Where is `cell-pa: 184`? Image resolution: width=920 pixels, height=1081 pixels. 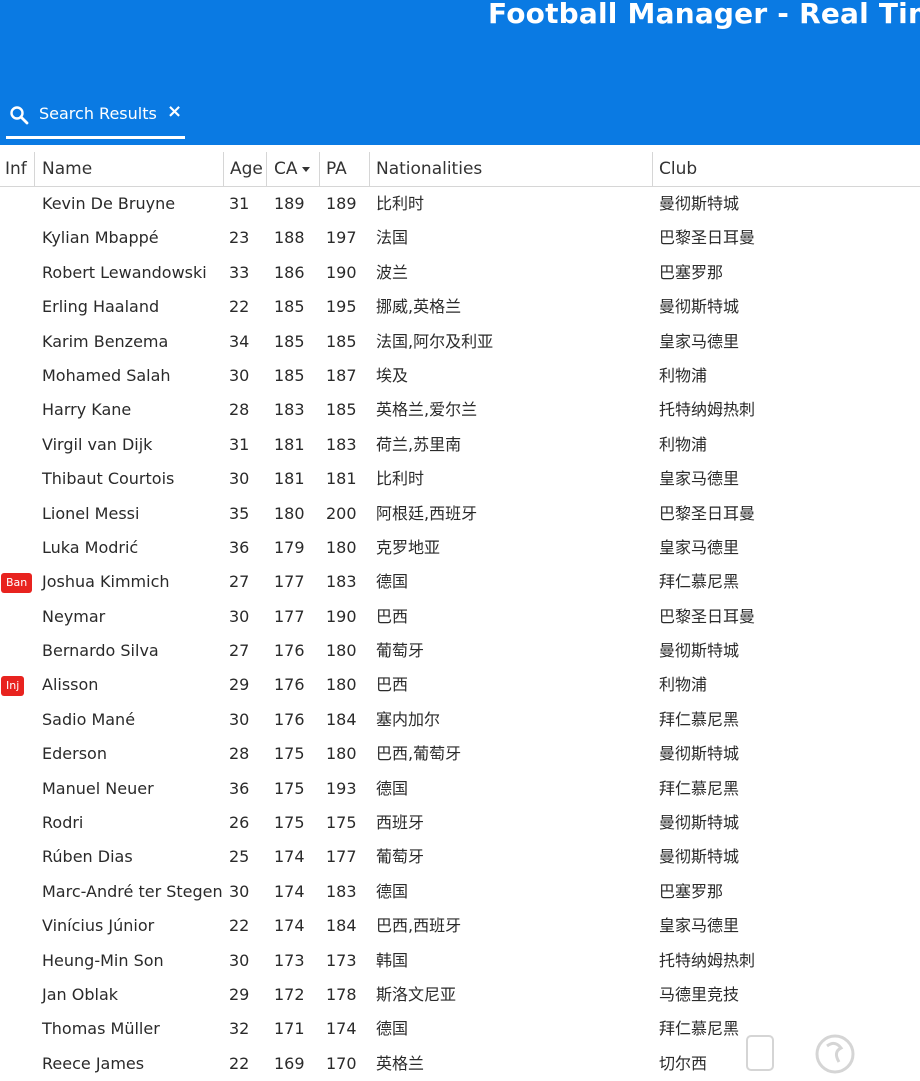 cell-pa: 184 is located at coordinates (341, 720).